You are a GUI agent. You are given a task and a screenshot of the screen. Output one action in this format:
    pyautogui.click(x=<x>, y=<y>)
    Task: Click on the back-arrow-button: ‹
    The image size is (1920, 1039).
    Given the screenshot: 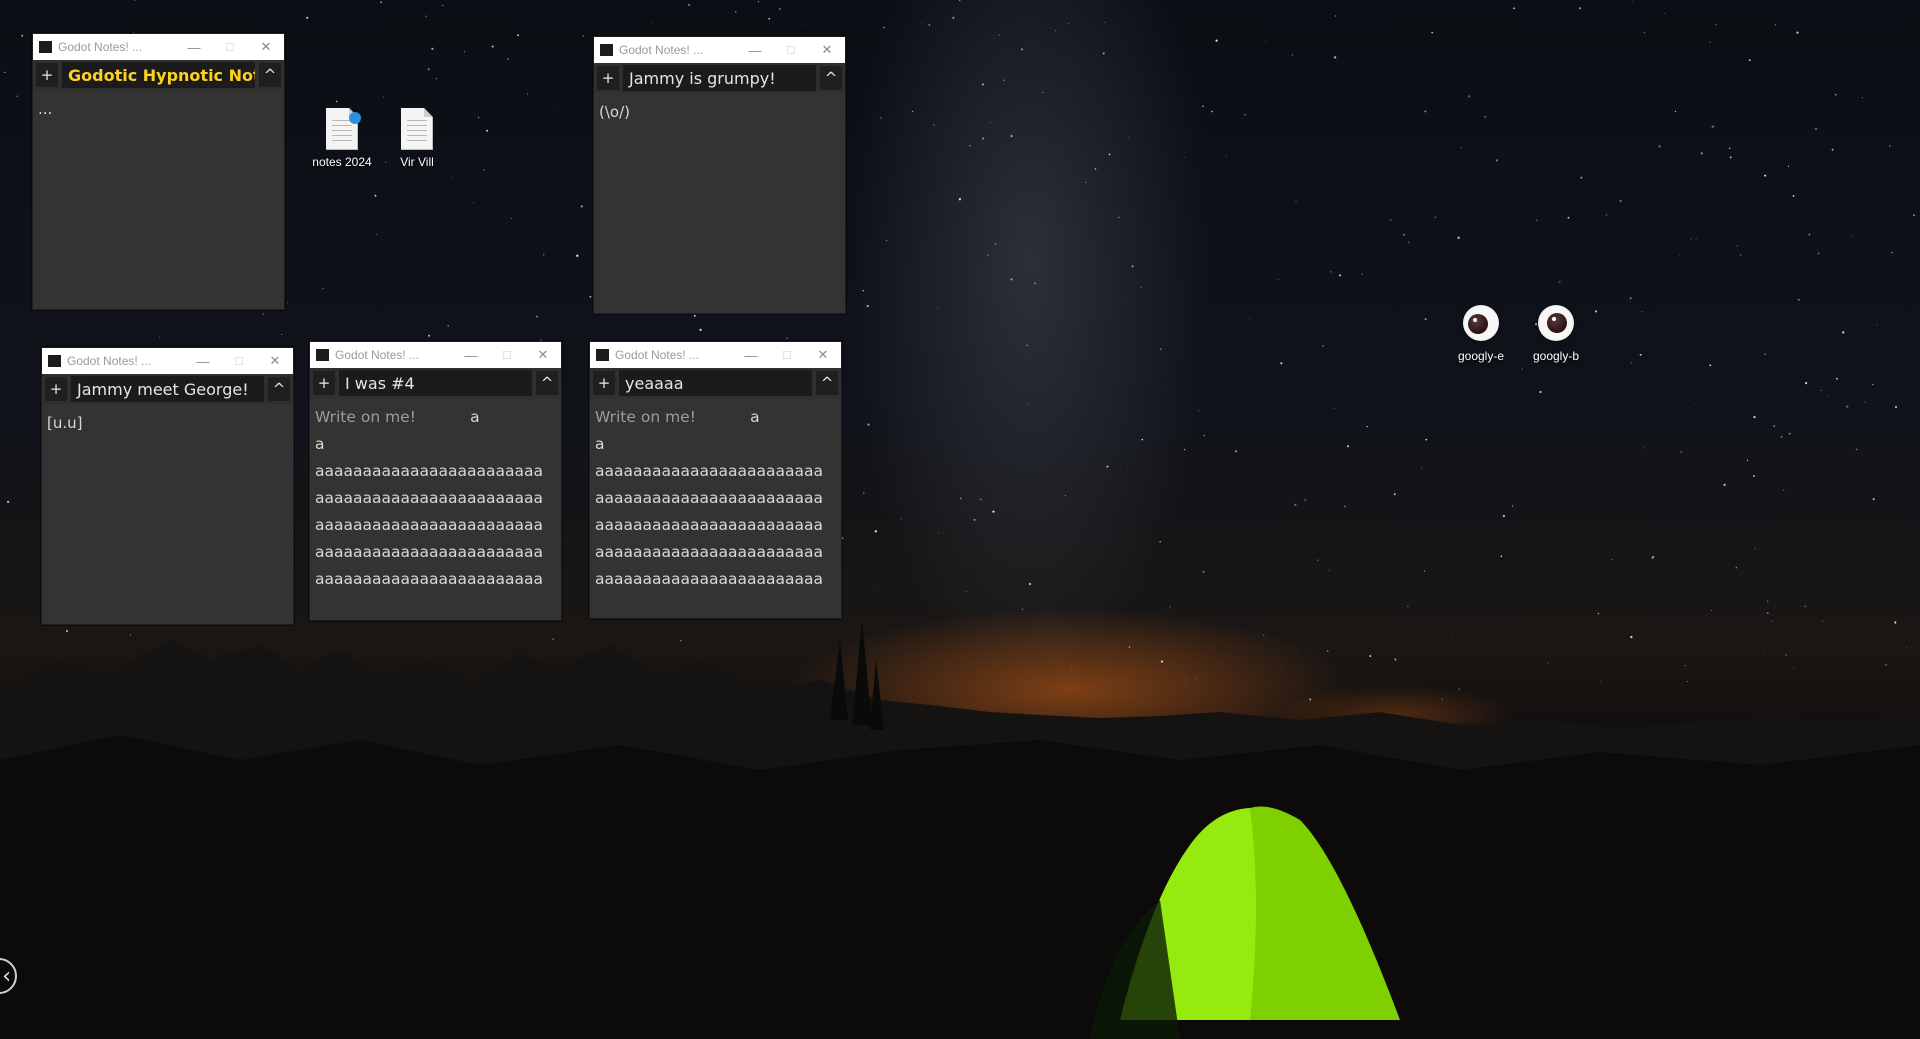 What is the action you would take?
    pyautogui.click(x=8, y=976)
    